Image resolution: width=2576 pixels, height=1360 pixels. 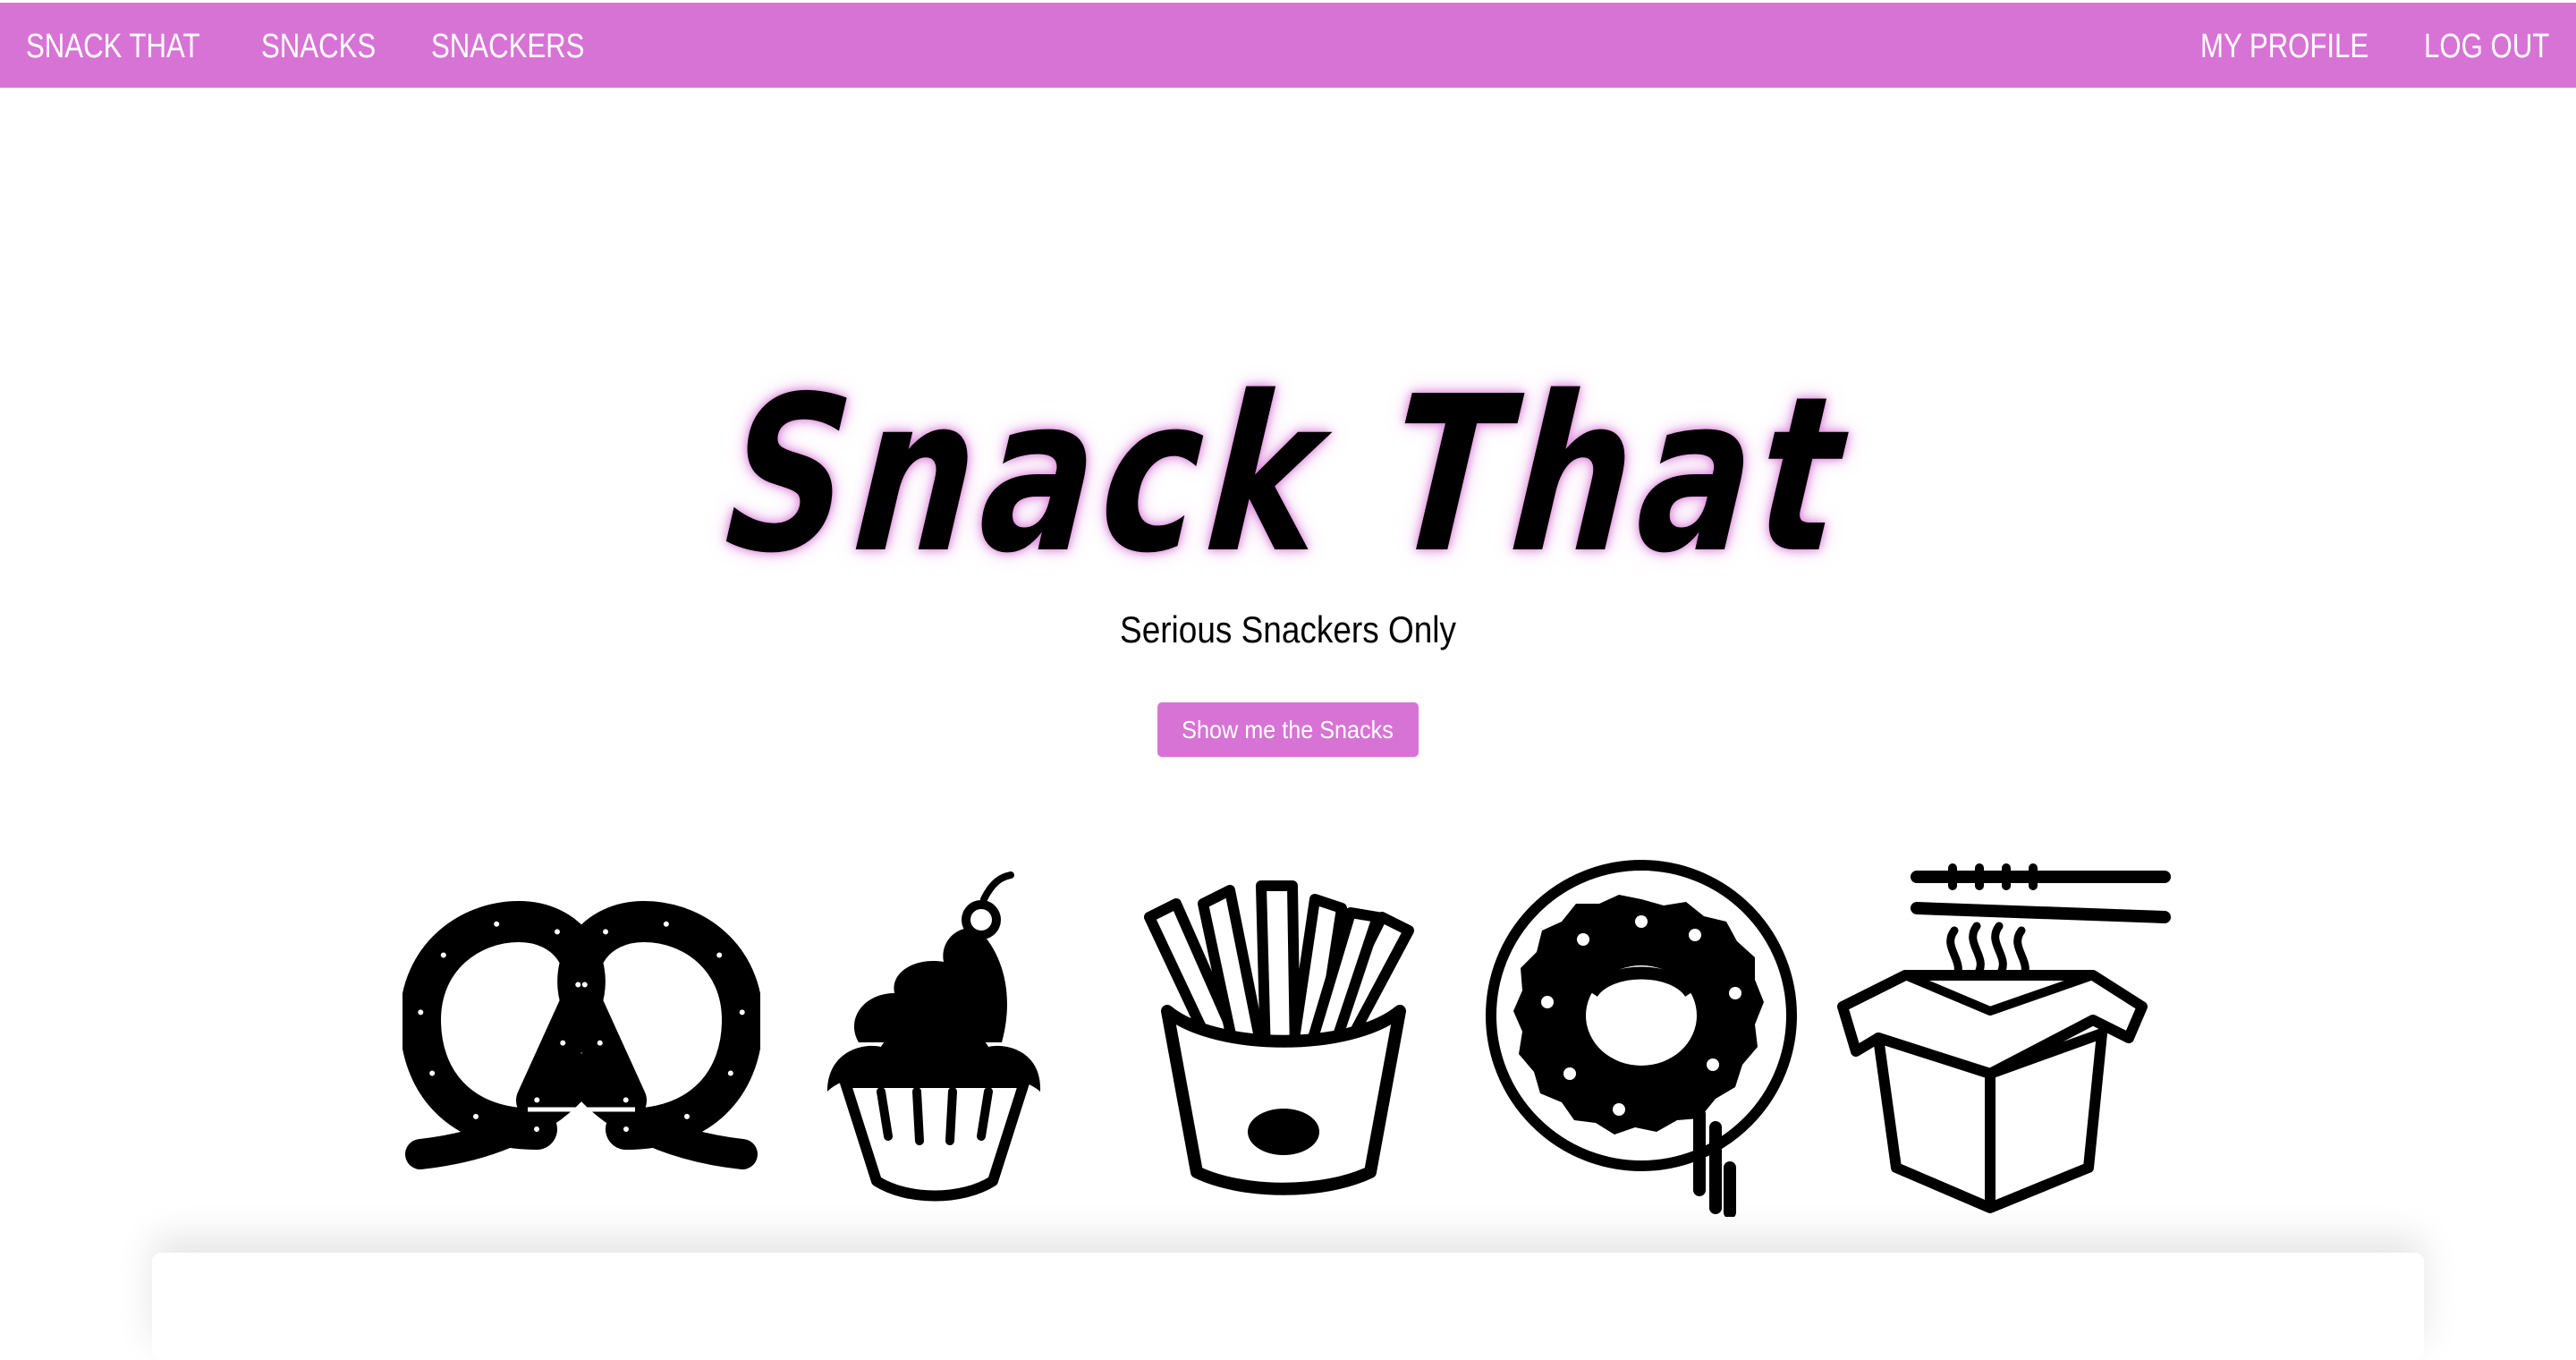 What do you see at coordinates (581, 1034) in the screenshot?
I see `pretzel-icon` at bounding box center [581, 1034].